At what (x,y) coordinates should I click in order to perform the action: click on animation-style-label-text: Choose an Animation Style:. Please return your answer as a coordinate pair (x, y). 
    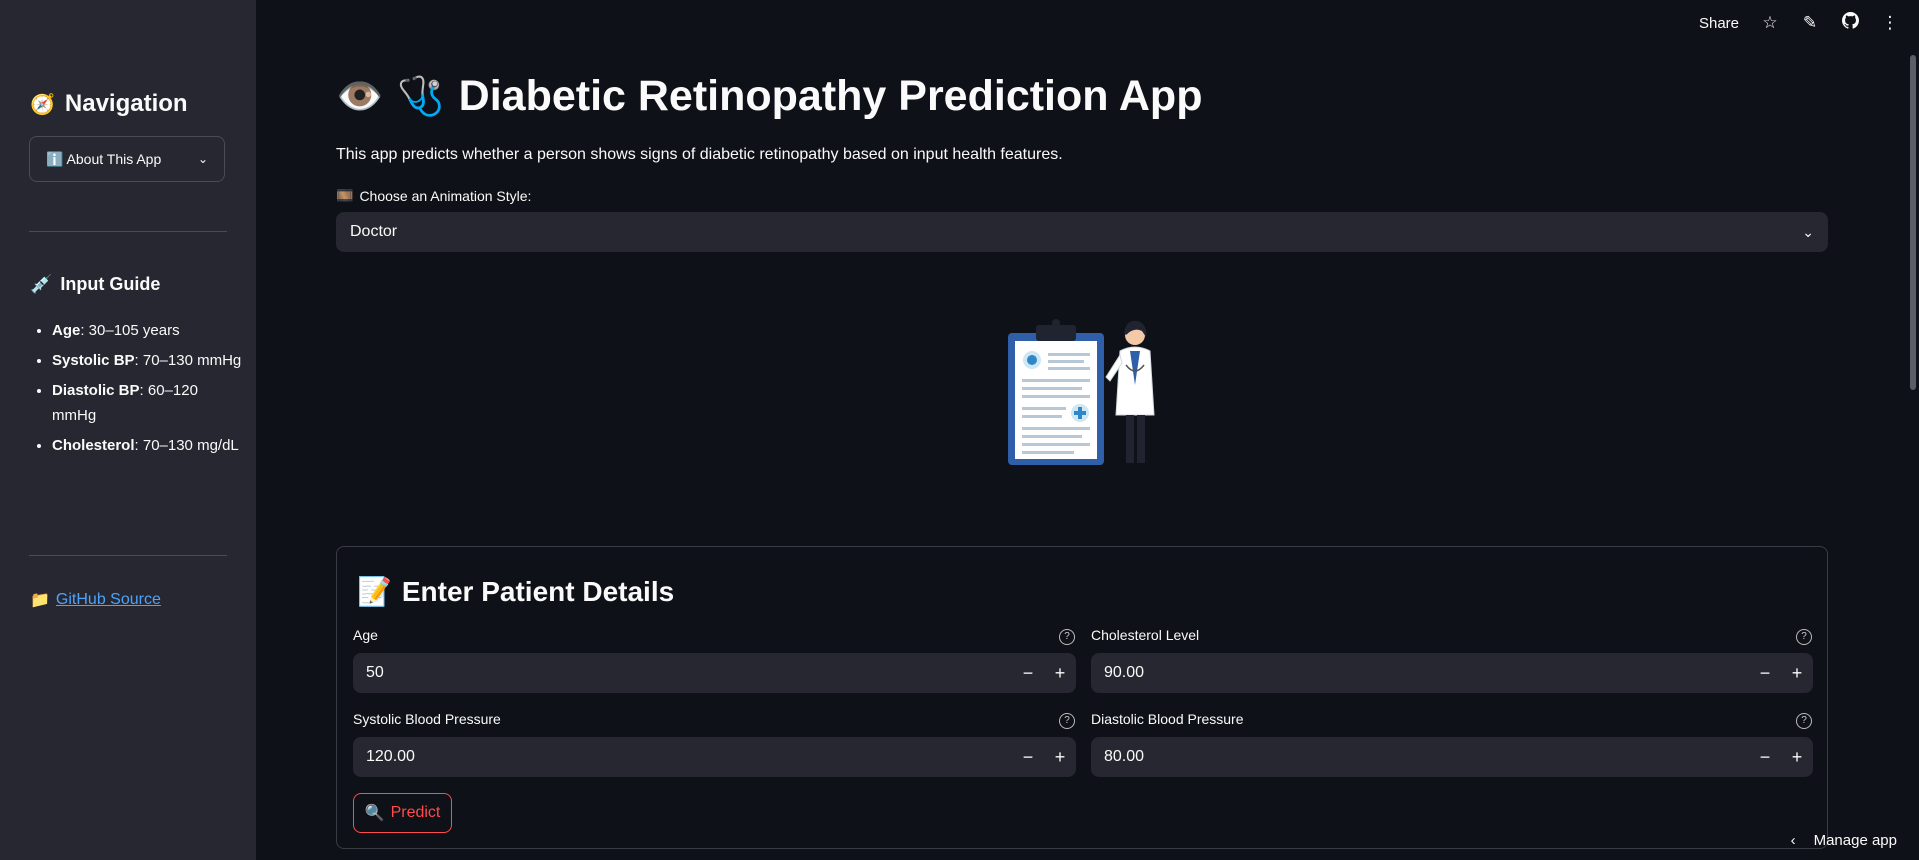
    Looking at the image, I should click on (445, 195).